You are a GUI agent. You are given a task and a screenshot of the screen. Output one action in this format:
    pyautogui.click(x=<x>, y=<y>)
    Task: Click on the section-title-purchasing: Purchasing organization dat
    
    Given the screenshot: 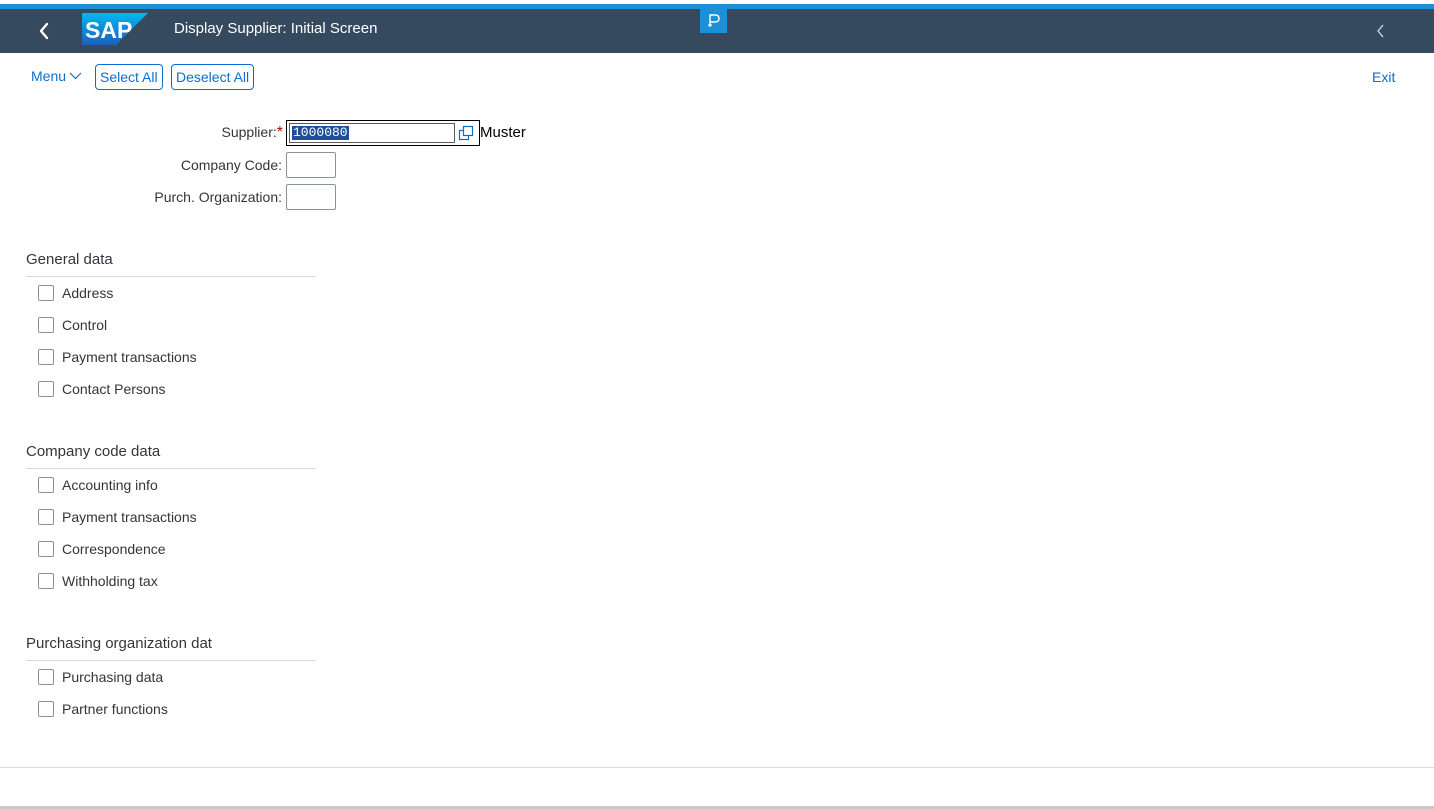 What is the action you would take?
    pyautogui.click(x=119, y=643)
    